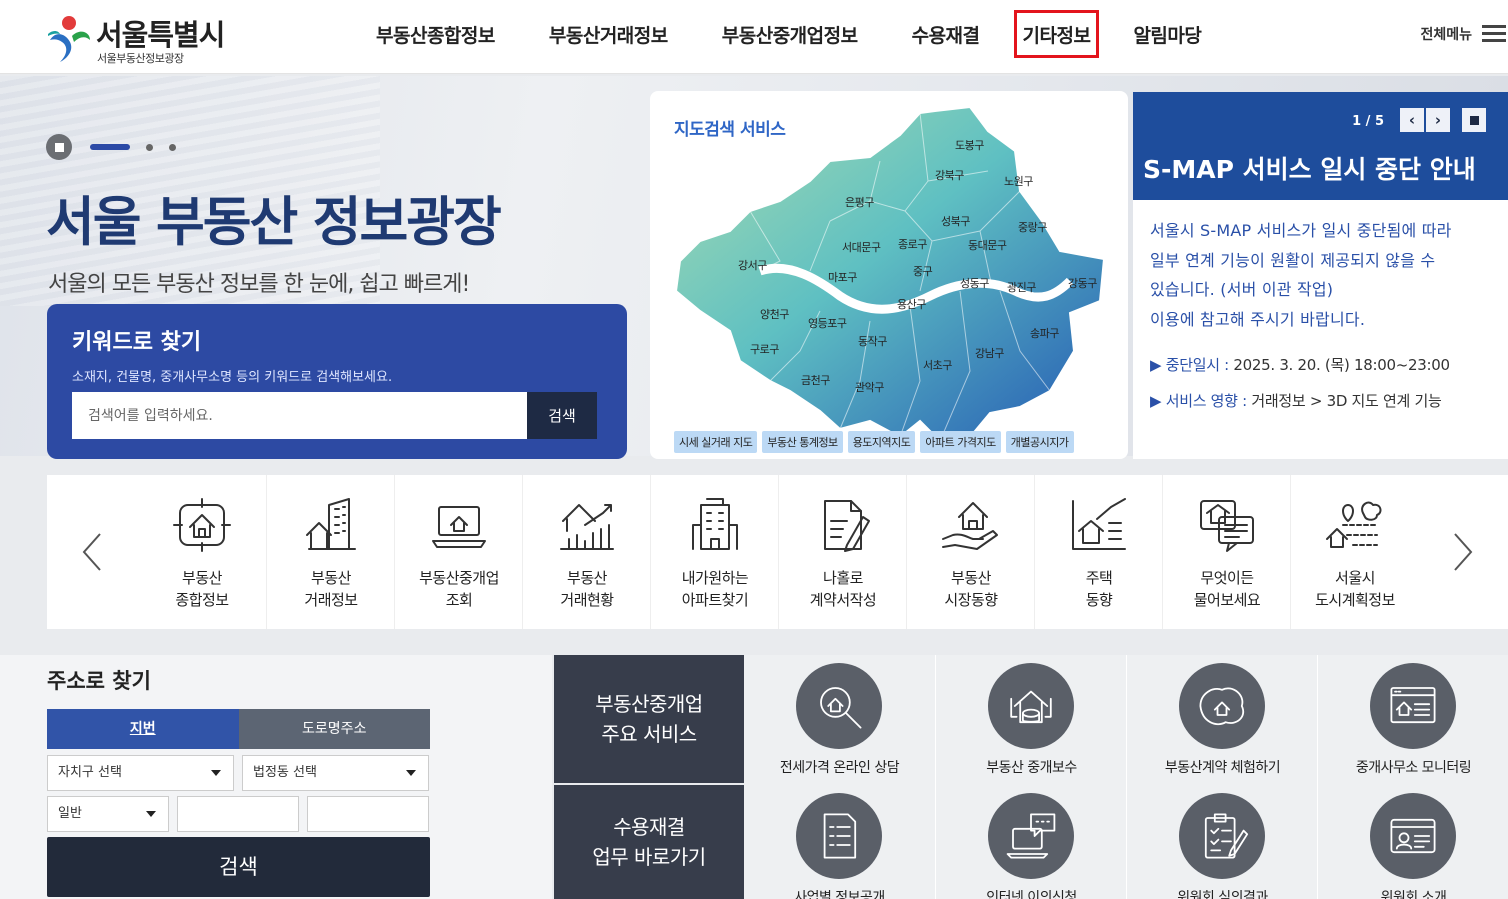  What do you see at coordinates (108, 814) in the screenshot?
I see `lot-type-select: 일반` at bounding box center [108, 814].